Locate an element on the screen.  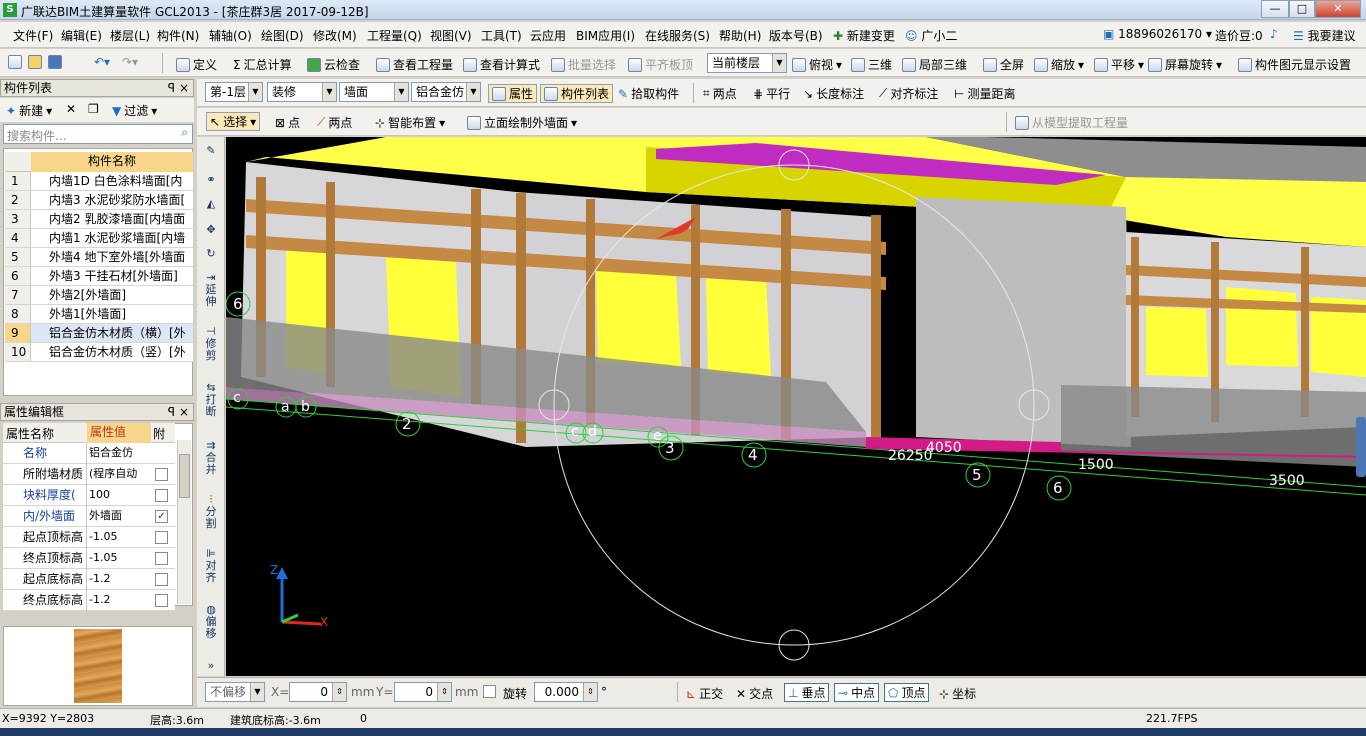
member-search: 搜索构件... ⌕ is located at coordinates (98, 134).